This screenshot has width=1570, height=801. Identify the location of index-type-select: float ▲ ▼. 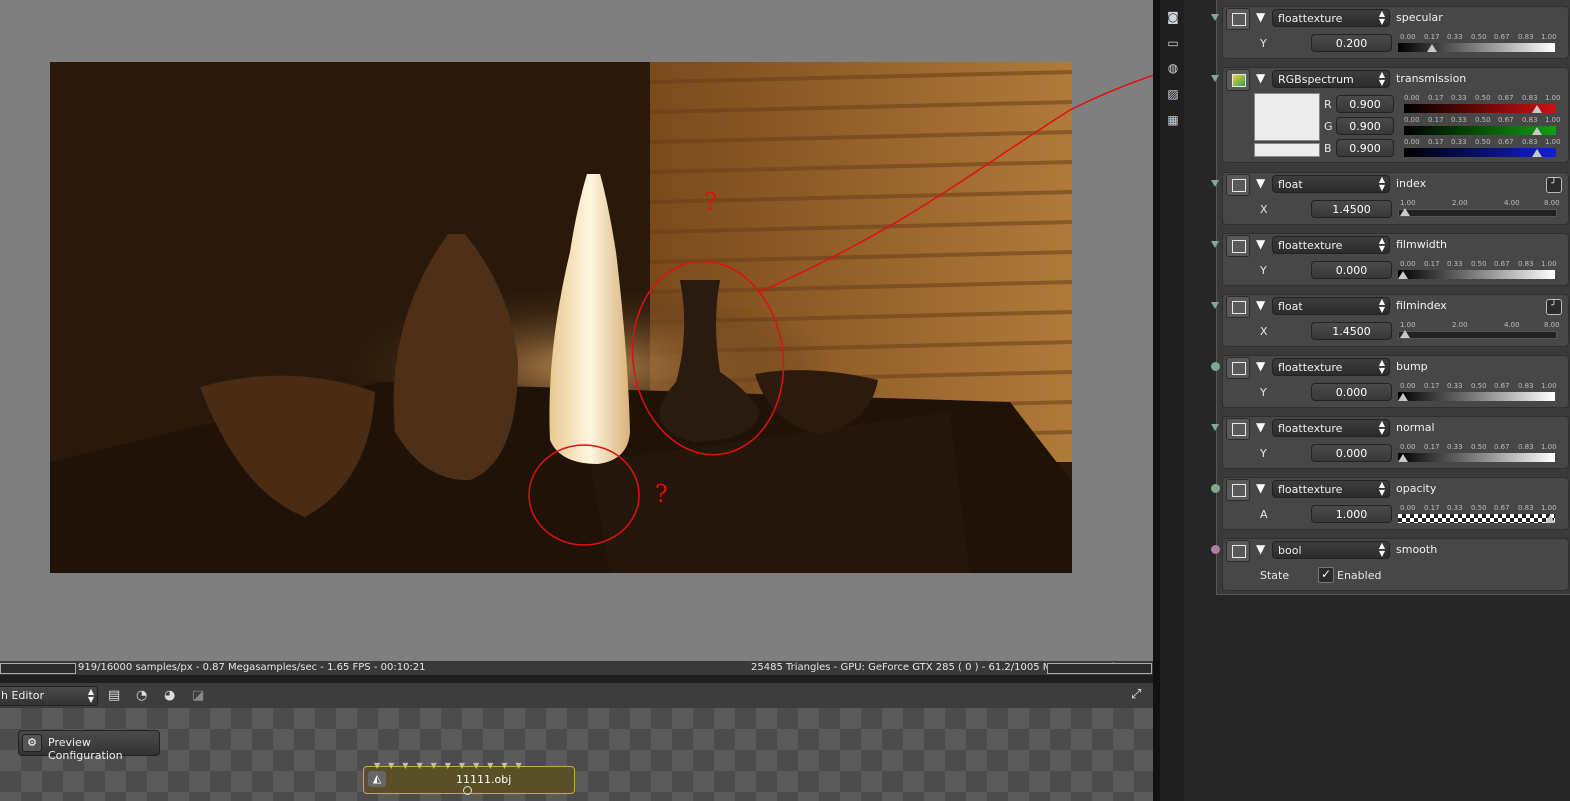
(1331, 184).